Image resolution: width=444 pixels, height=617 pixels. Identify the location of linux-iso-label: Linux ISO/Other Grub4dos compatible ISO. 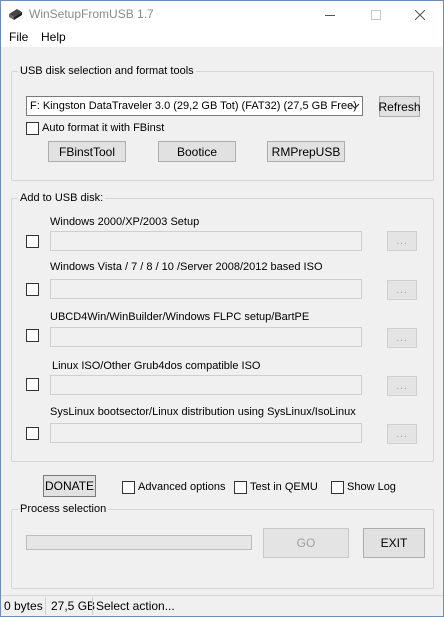
(156, 366).